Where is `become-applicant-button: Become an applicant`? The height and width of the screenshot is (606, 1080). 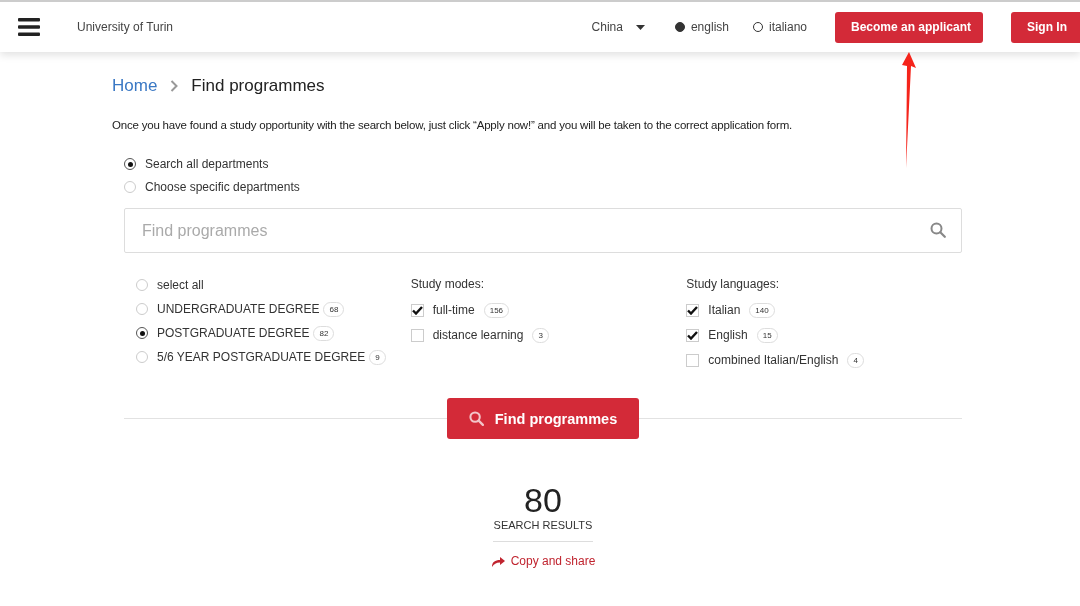
become-applicant-button: Become an applicant is located at coordinates (909, 27).